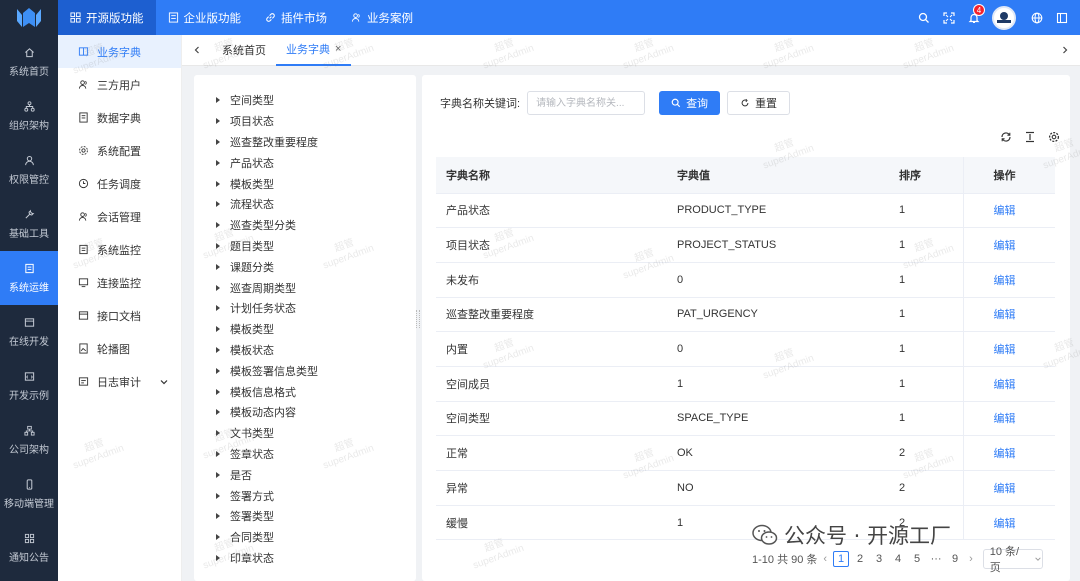 Image resolution: width=1080 pixels, height=581 pixels. Describe the element at coordinates (29, 170) in the screenshot. I see `sidebar-item-permission: 权限管控` at that location.